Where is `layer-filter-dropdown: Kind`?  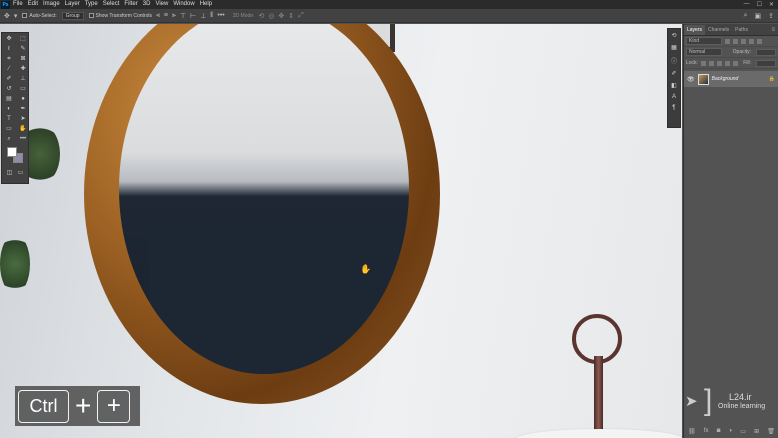 layer-filter-dropdown: Kind is located at coordinates (704, 41).